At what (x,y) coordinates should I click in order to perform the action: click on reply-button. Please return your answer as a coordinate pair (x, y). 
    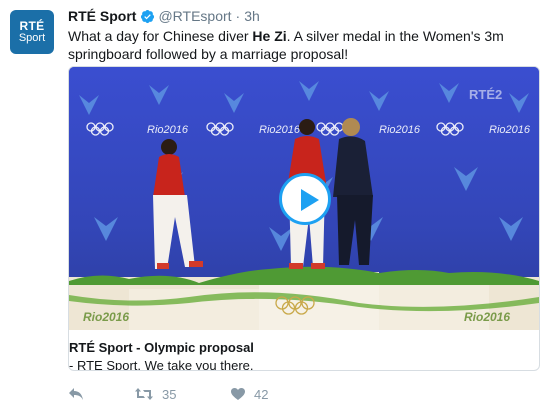
    Looking at the image, I should click on (101, 394).